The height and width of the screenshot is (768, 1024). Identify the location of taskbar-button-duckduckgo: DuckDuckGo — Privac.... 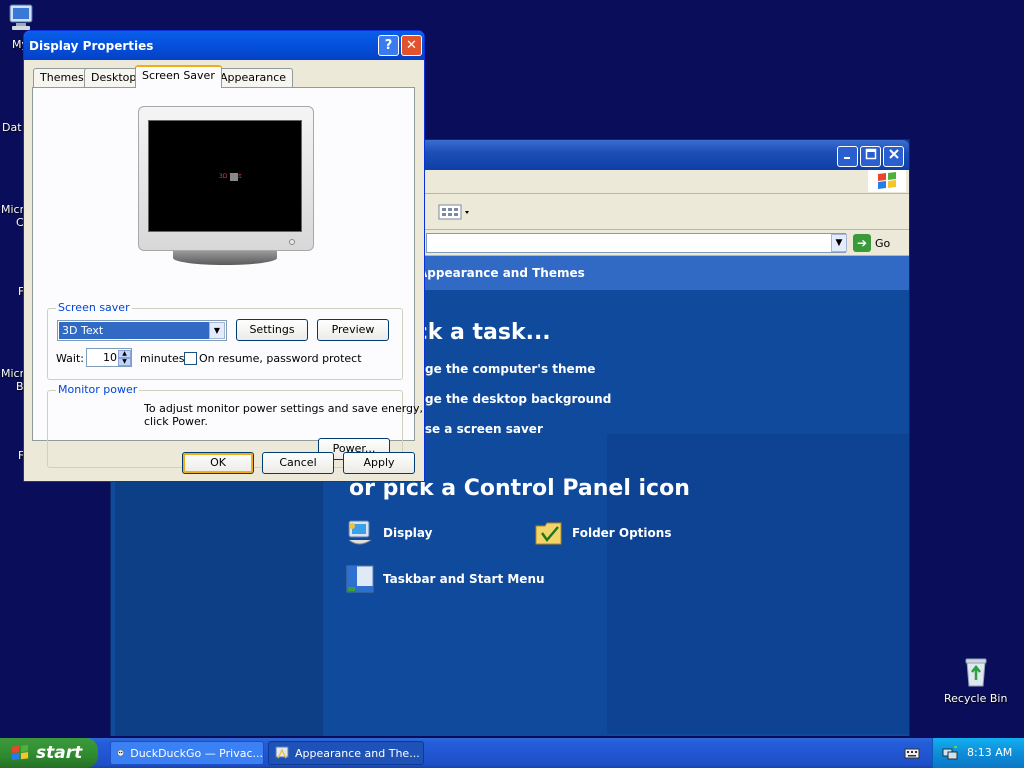
(187, 753).